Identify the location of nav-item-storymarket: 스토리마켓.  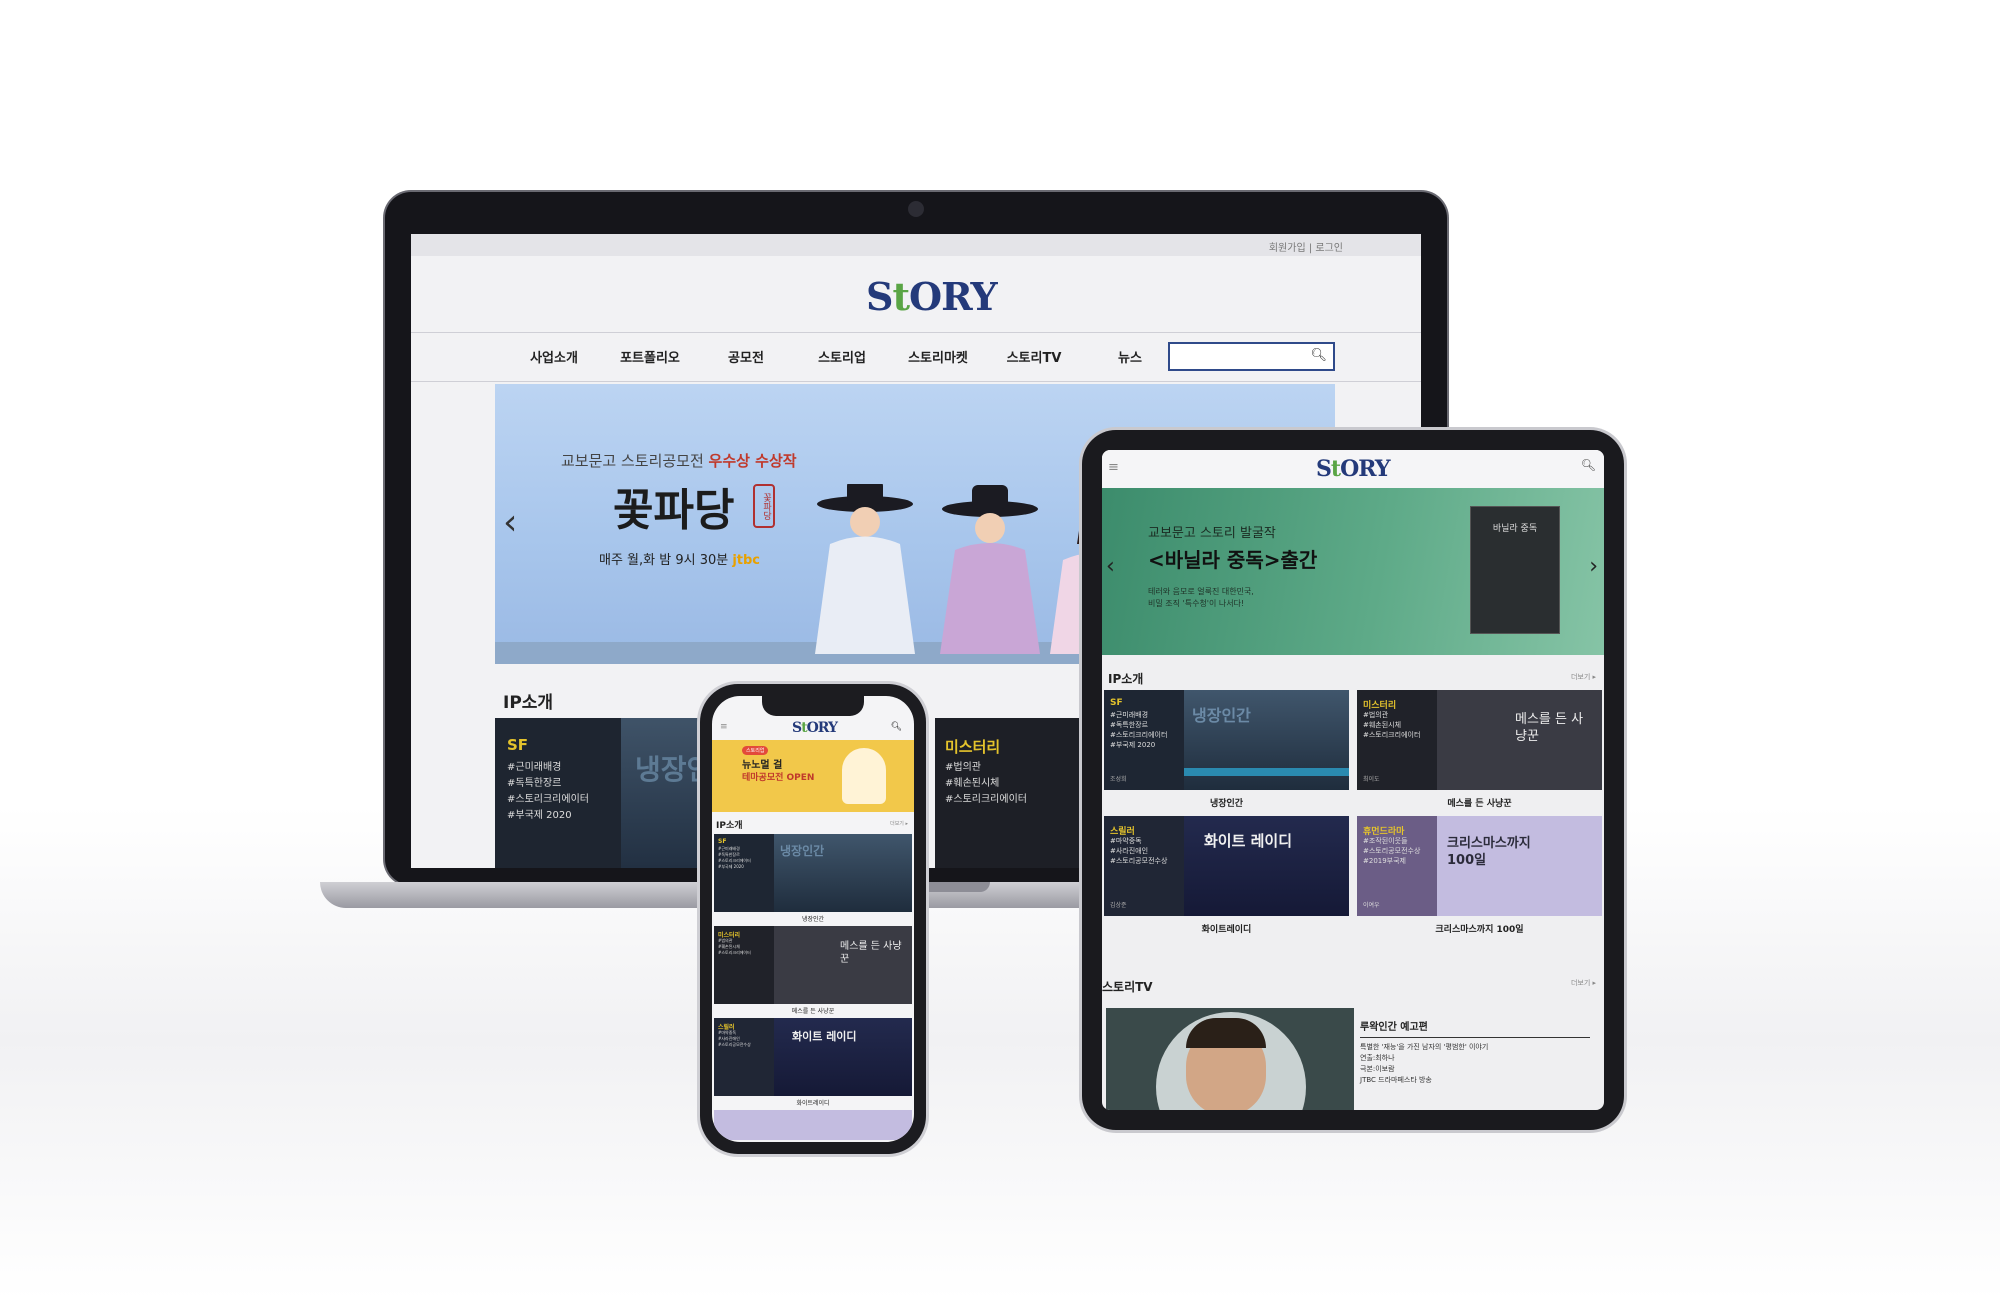
(938, 356).